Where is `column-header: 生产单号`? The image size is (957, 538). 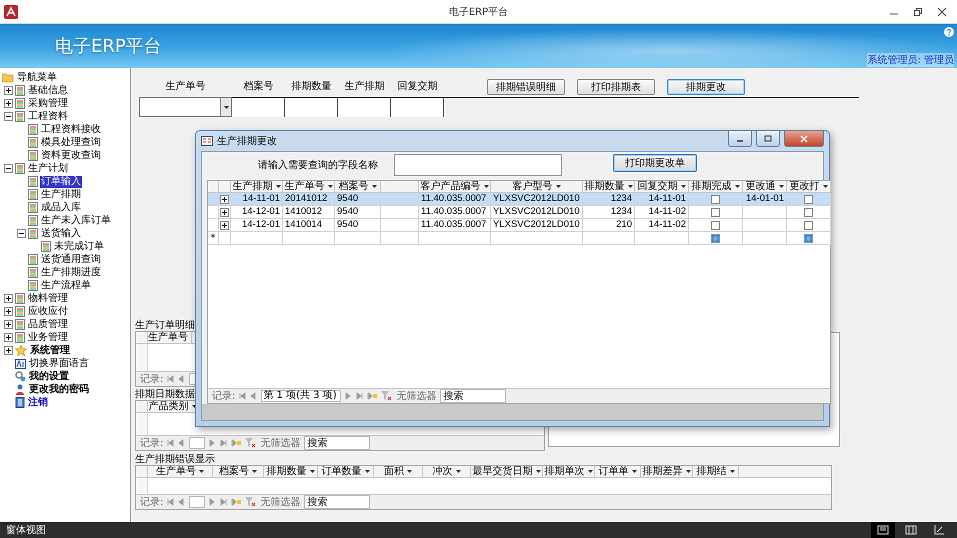
column-header: 生产单号 is located at coordinates (180, 471).